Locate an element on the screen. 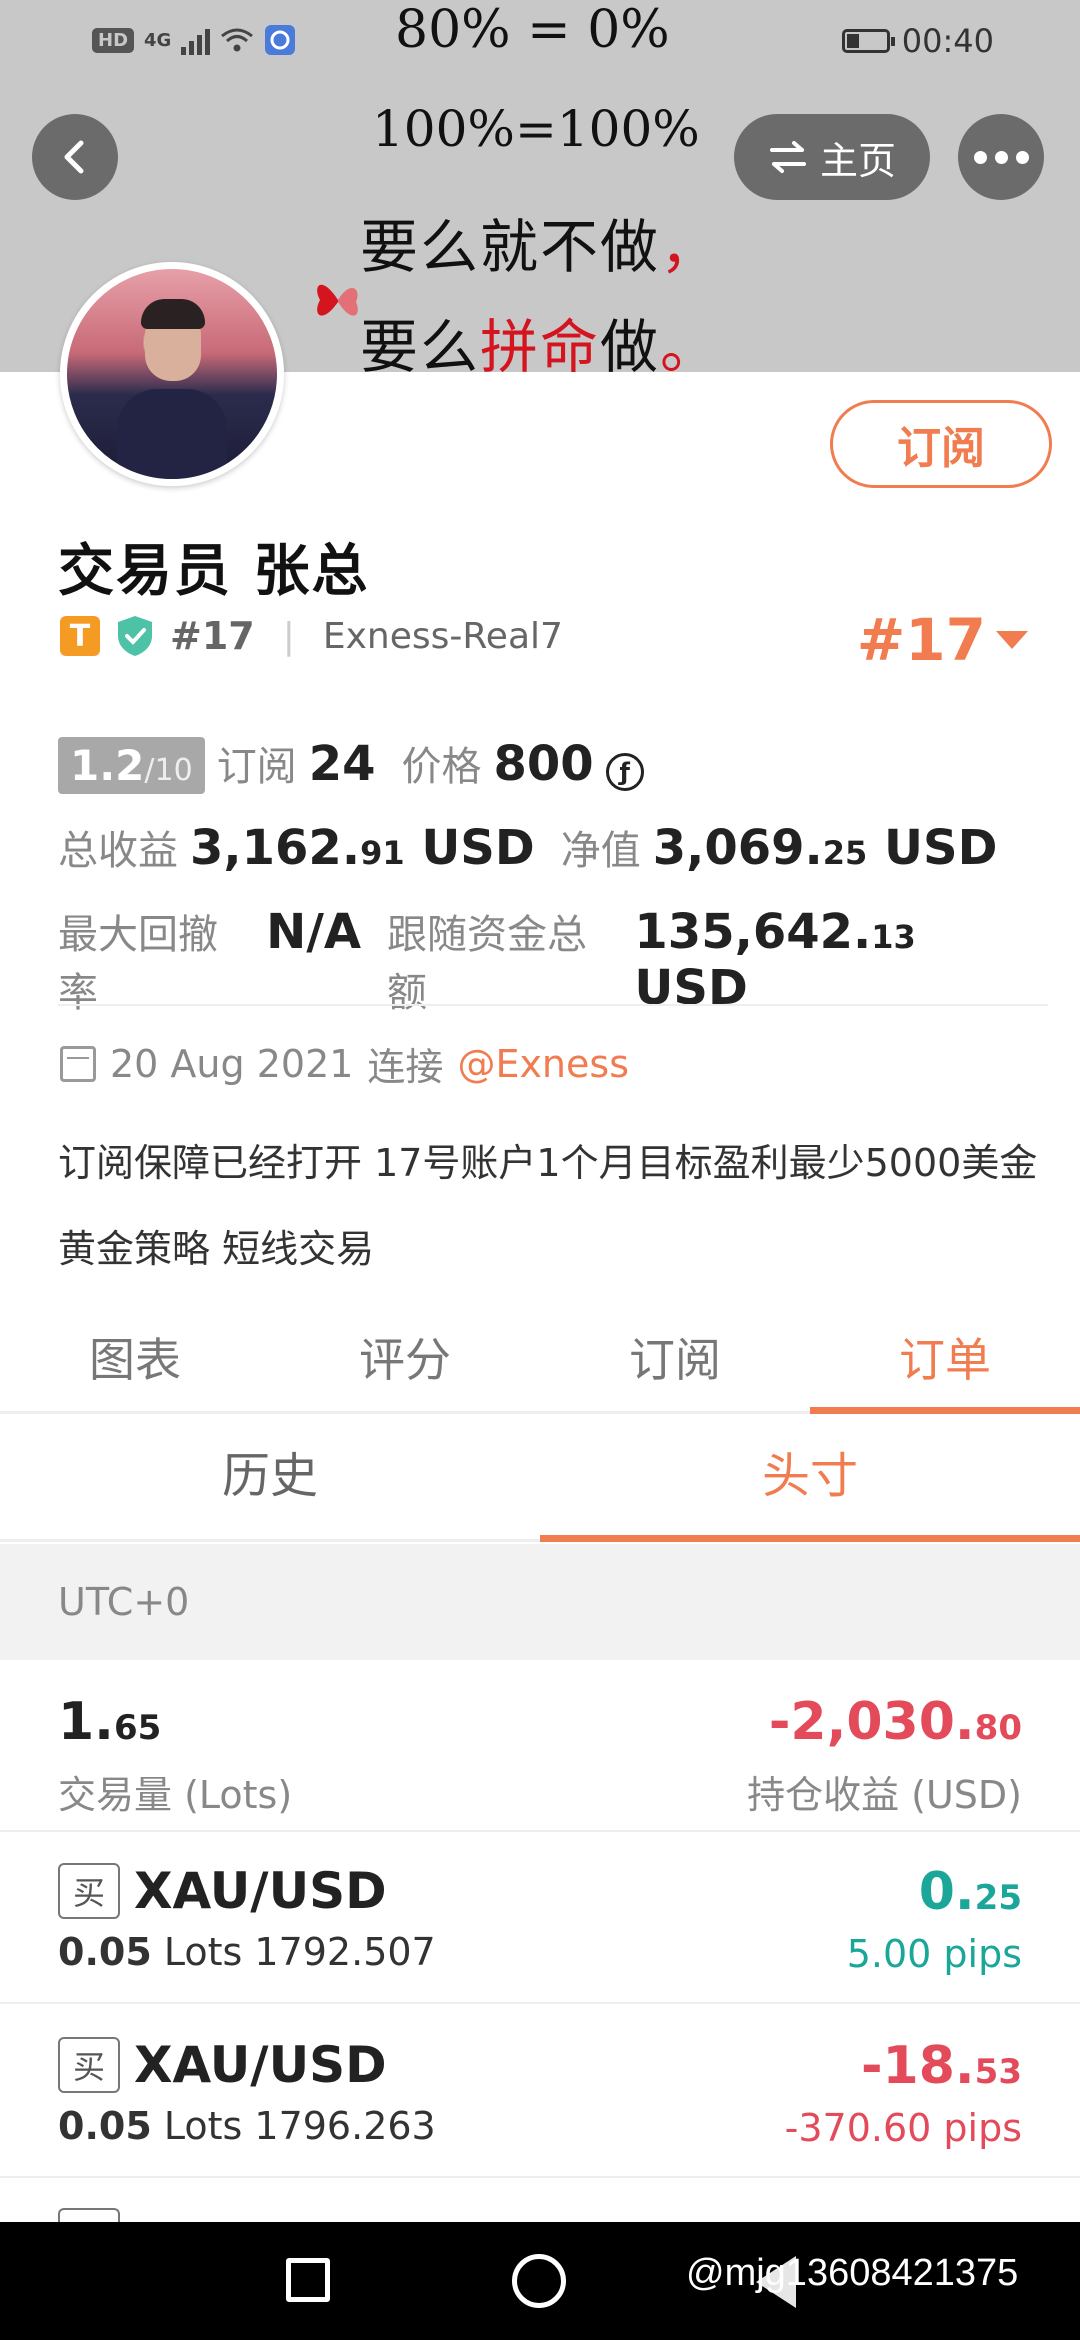  status-left: HD 4G is located at coordinates (194, 40).